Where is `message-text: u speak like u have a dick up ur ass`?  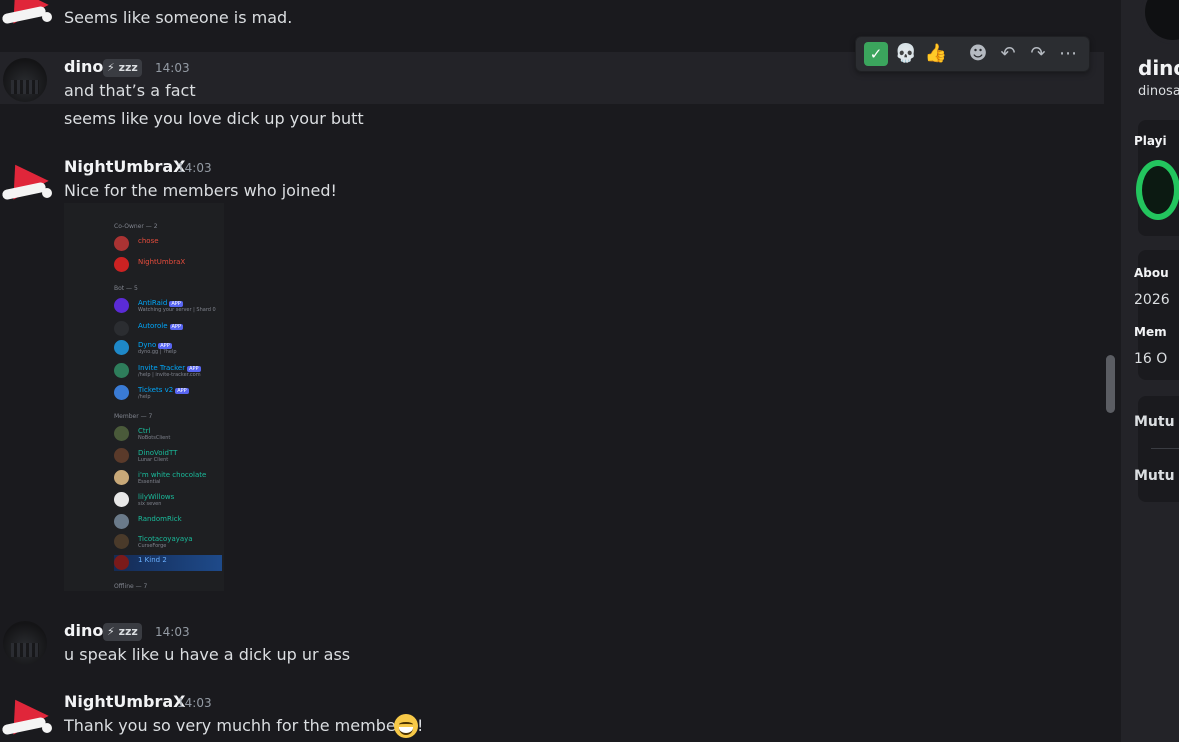 message-text: u speak like u have a dick up ur ass is located at coordinates (207, 654).